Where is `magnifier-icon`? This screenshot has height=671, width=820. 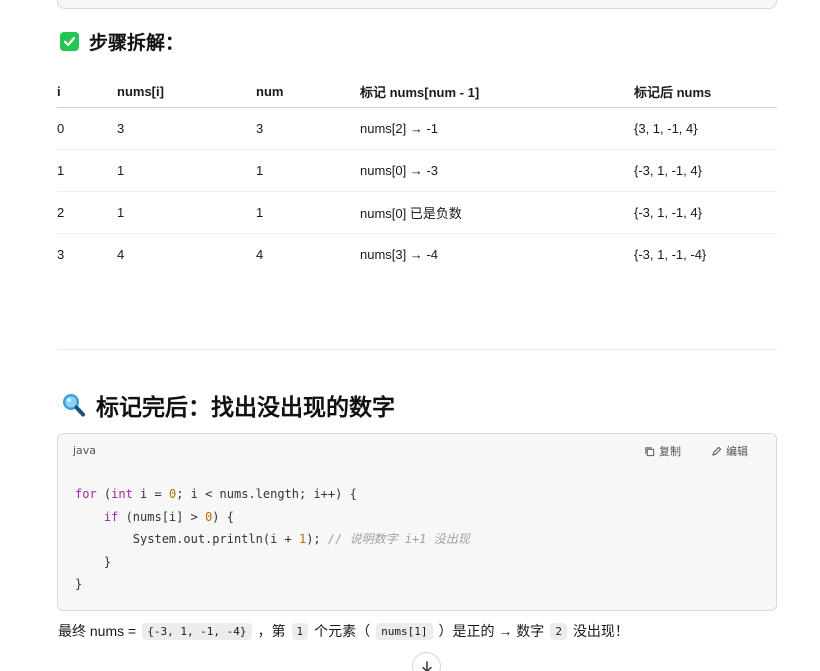 magnifier-icon is located at coordinates (74, 405).